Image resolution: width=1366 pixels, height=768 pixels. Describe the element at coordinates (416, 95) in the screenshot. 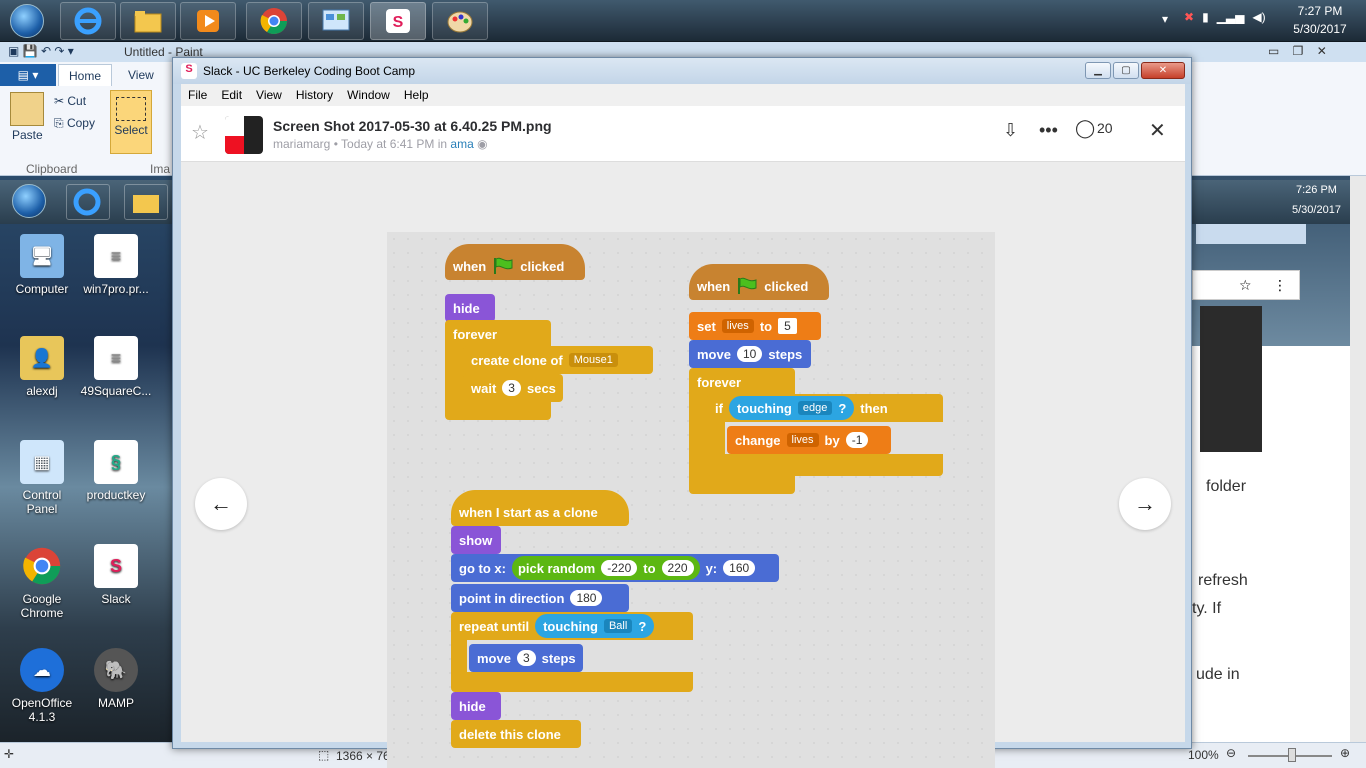

I see `menu-help: Help` at that location.